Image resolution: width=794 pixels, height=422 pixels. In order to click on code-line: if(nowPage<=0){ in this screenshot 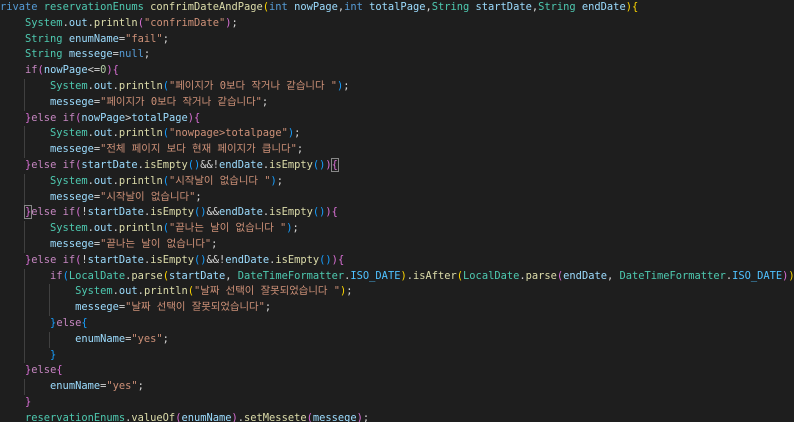, I will do `click(59, 71)`.